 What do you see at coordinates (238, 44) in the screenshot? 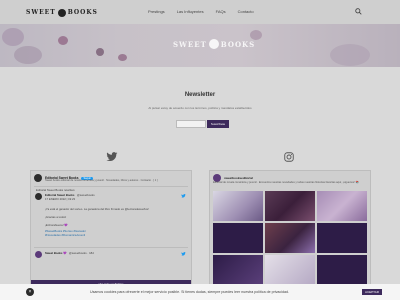
I see `hero-logo-text-right: BOOKS` at bounding box center [238, 44].